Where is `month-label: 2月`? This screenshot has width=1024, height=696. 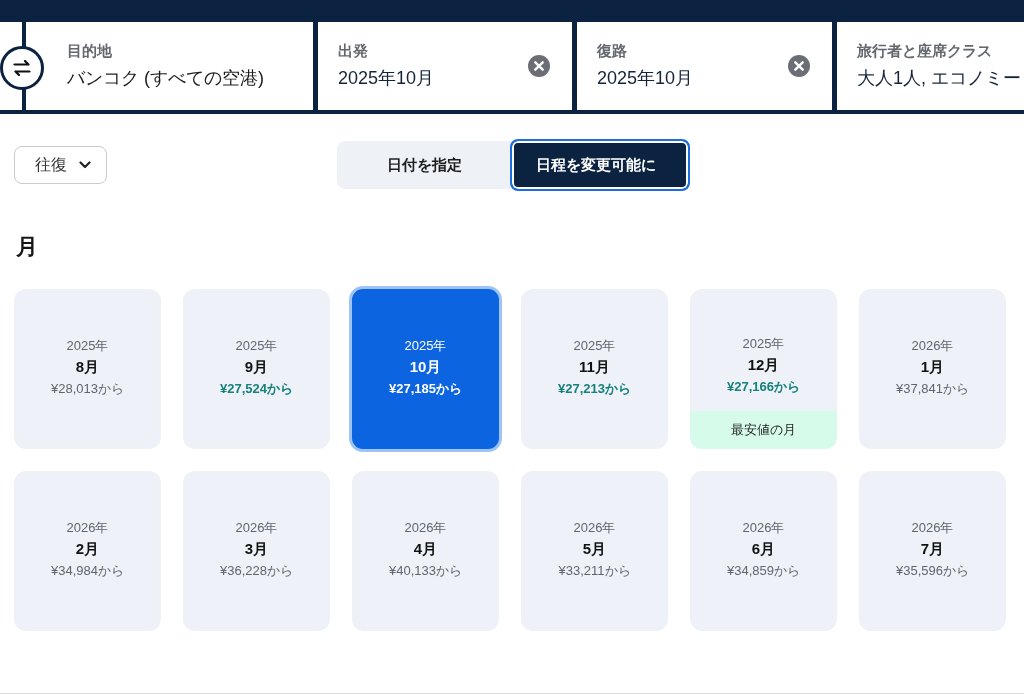
month-label: 2月 is located at coordinates (87, 549).